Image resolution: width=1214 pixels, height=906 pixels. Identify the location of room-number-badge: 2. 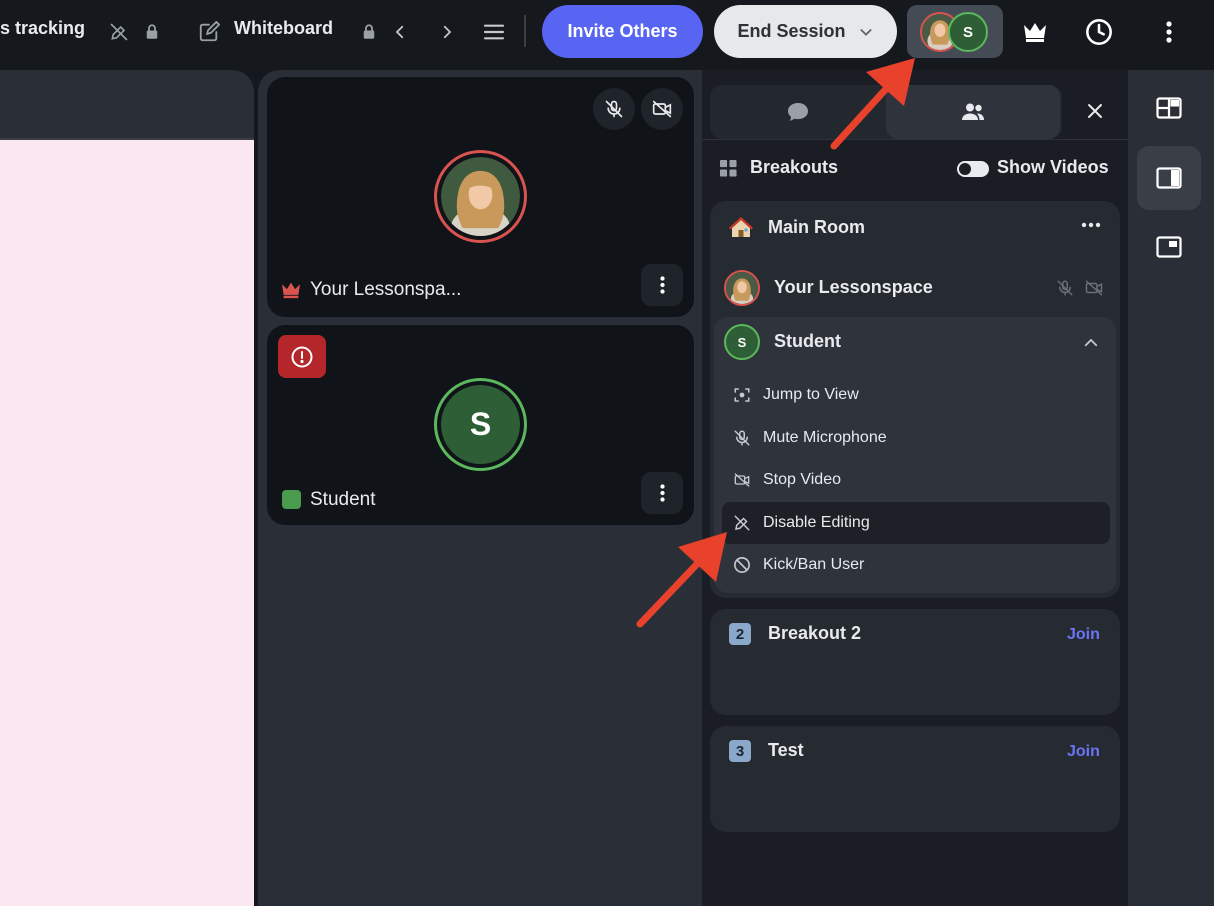
(740, 634).